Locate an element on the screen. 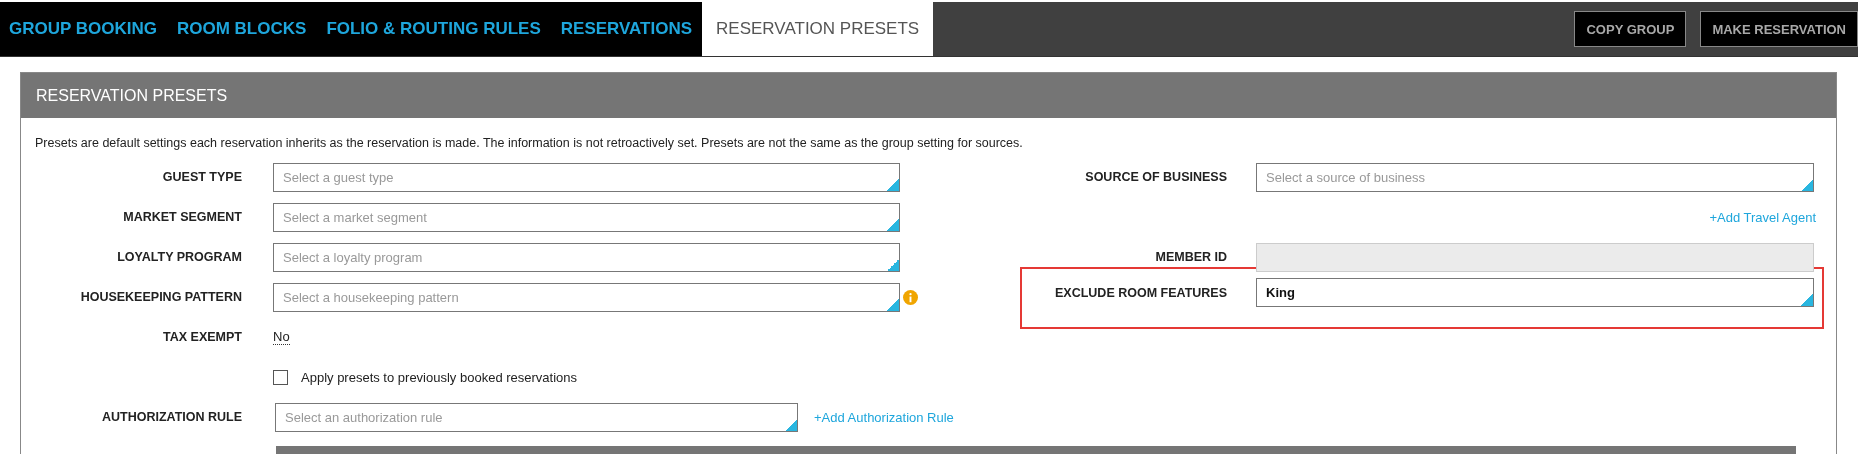 The image size is (1858, 454). field-label: HOUSEKEEPING PATTERN is located at coordinates (160, 297).